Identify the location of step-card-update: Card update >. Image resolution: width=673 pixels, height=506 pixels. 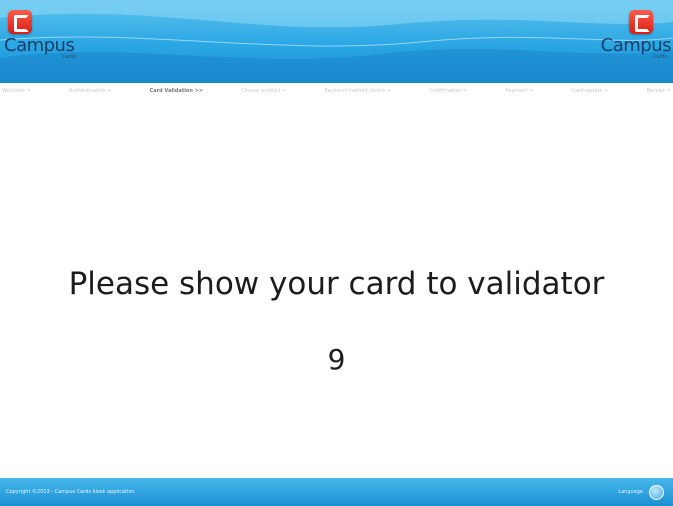
(590, 91).